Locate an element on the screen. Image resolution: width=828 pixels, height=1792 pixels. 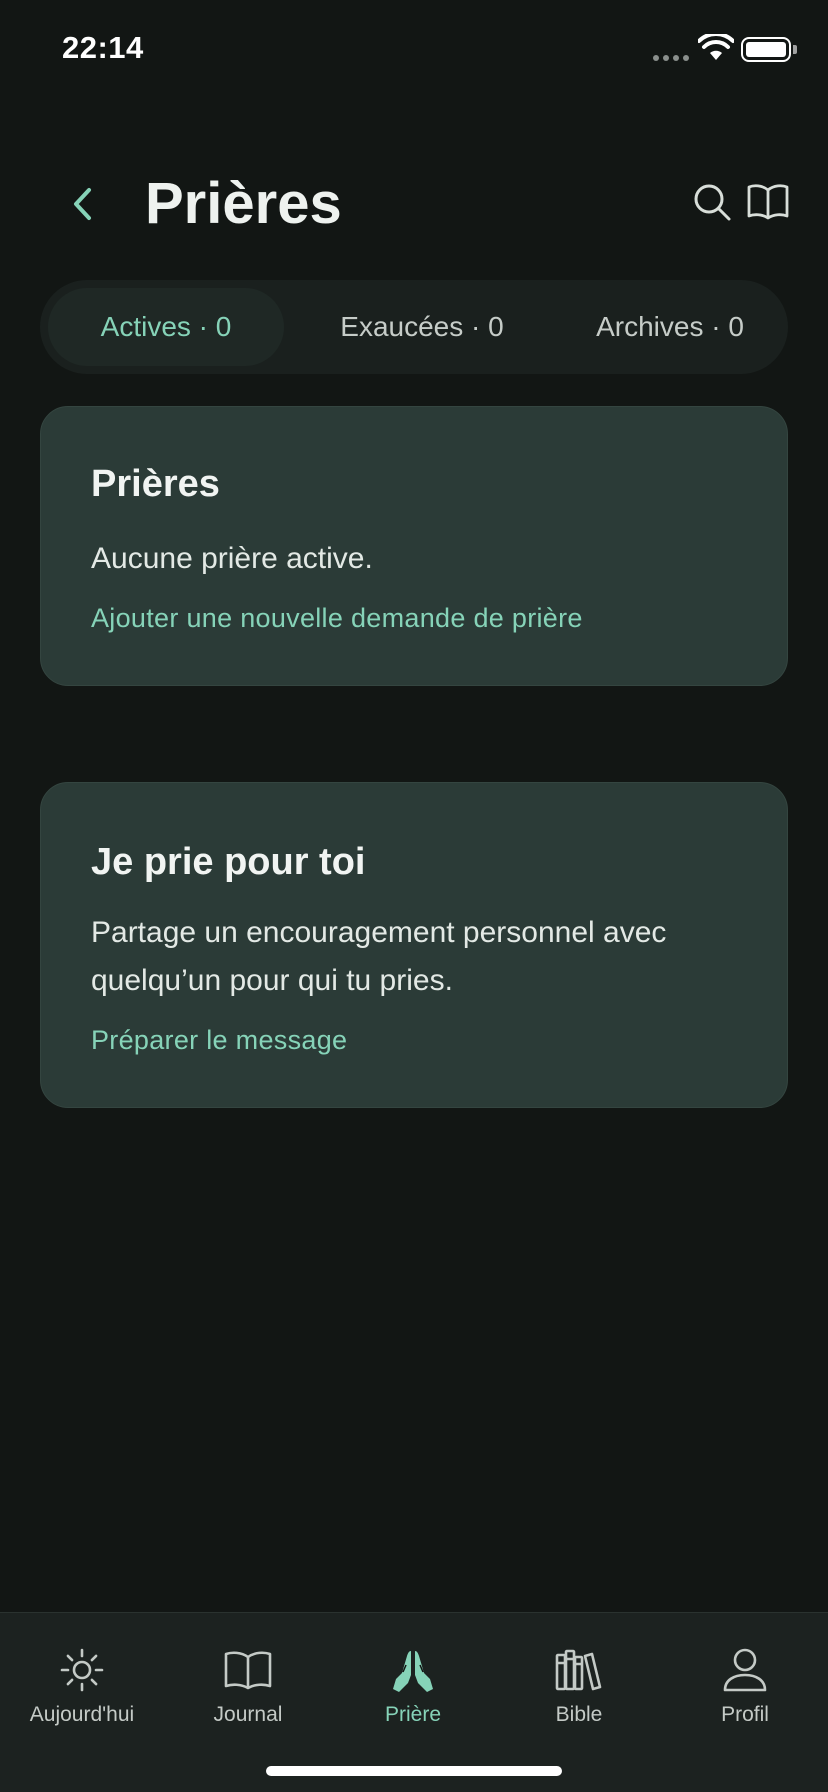
sun-icon is located at coordinates (82, 1670).